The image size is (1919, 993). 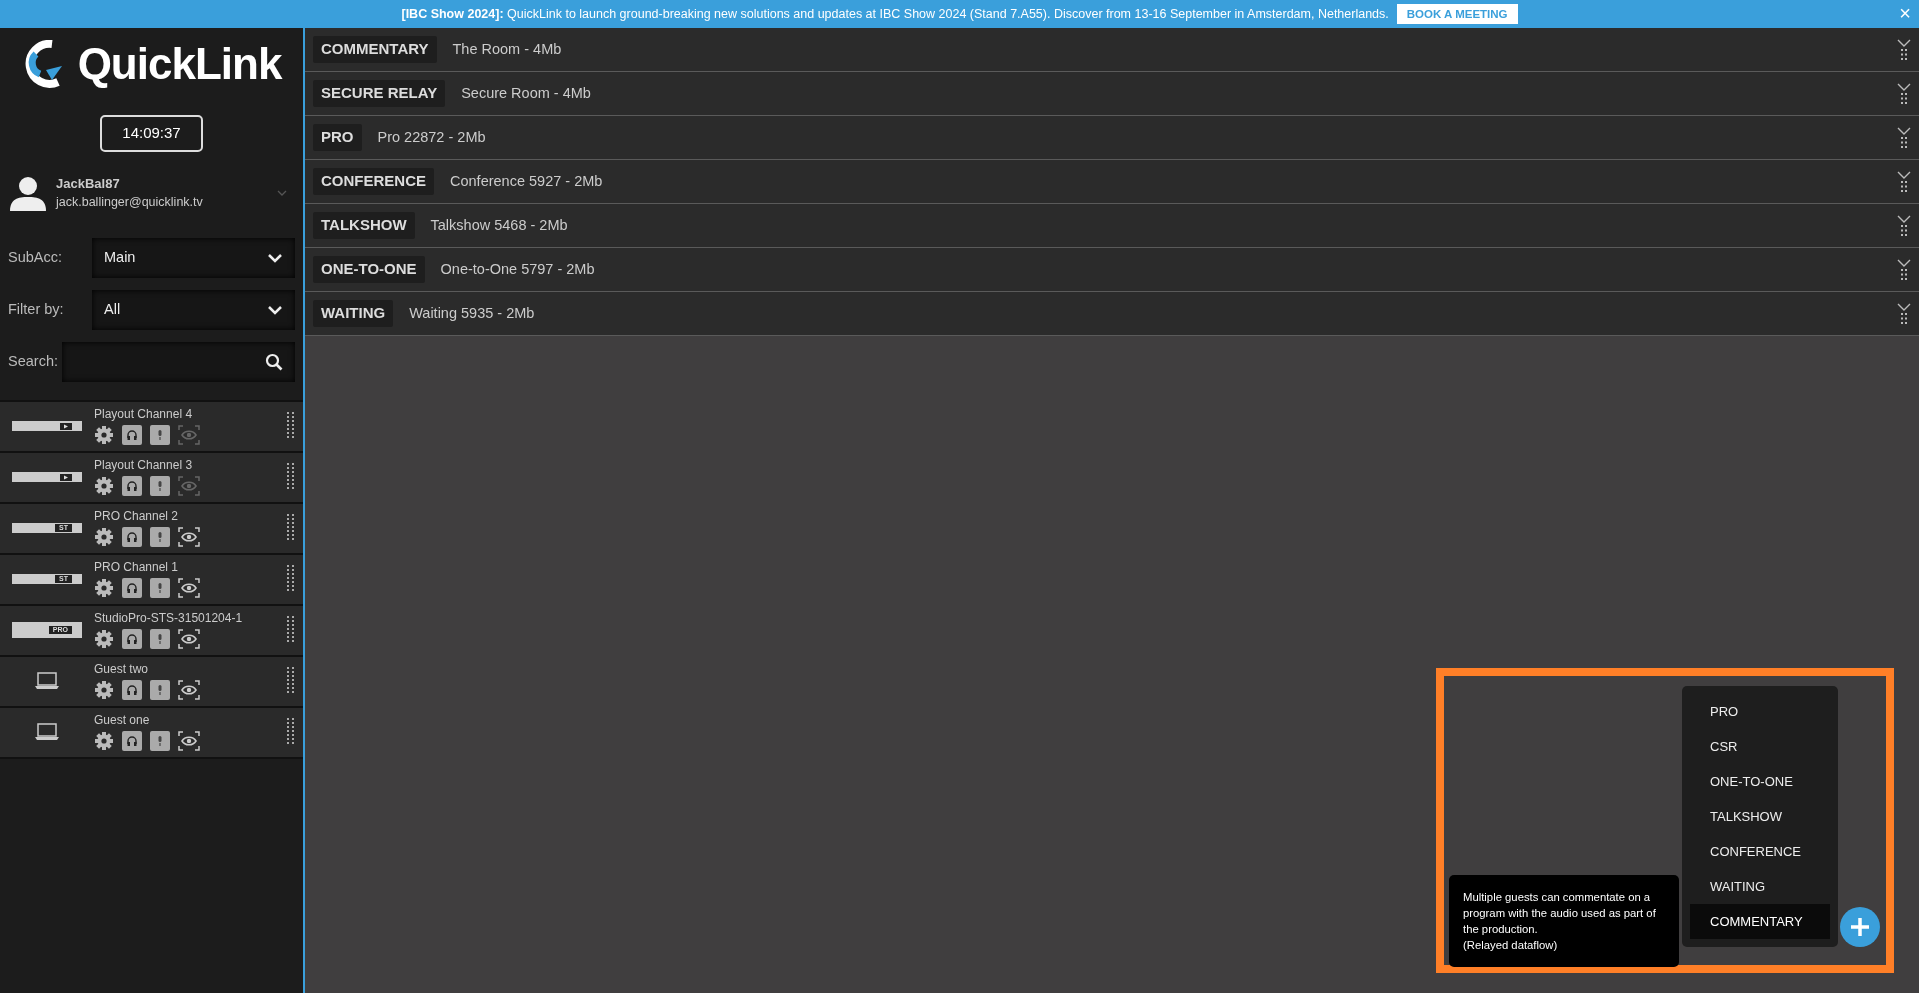 What do you see at coordinates (1112, 270) in the screenshot?
I see `room-row: ONE-TO-ONE One-to-One 5797 - 2Mb` at bounding box center [1112, 270].